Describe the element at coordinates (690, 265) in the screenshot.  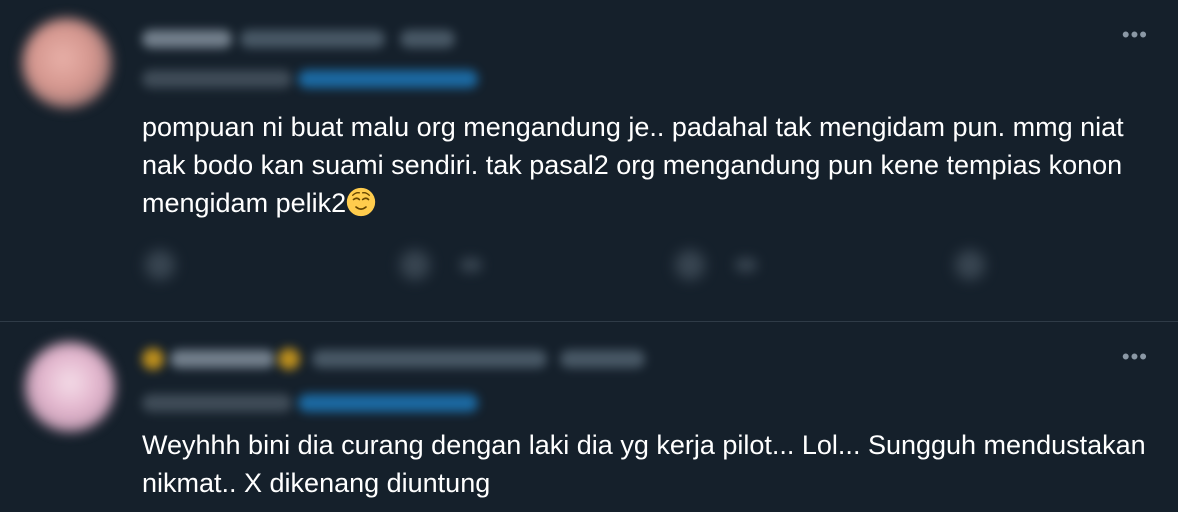
I see `like-icon` at that location.